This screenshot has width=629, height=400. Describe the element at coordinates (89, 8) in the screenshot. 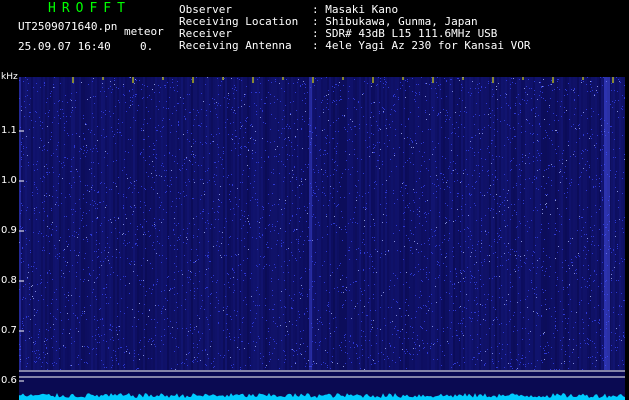

I see `app-logo: HROFFT` at that location.